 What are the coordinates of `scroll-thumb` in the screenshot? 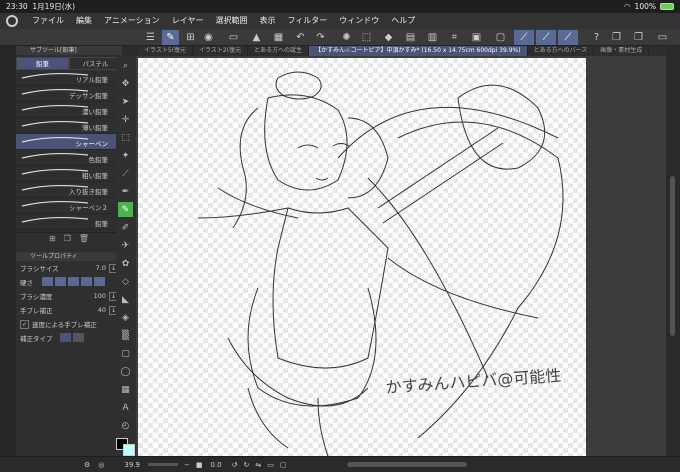 It's located at (672, 256).